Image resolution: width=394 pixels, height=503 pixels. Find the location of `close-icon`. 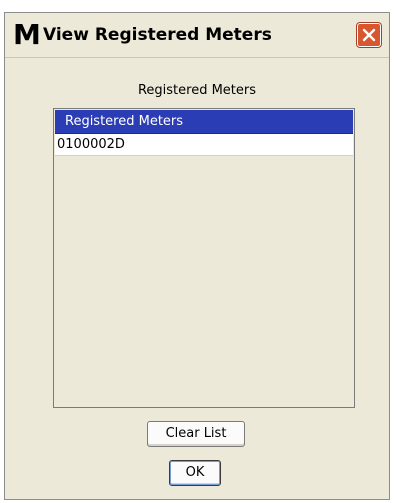

close-icon is located at coordinates (369, 35).